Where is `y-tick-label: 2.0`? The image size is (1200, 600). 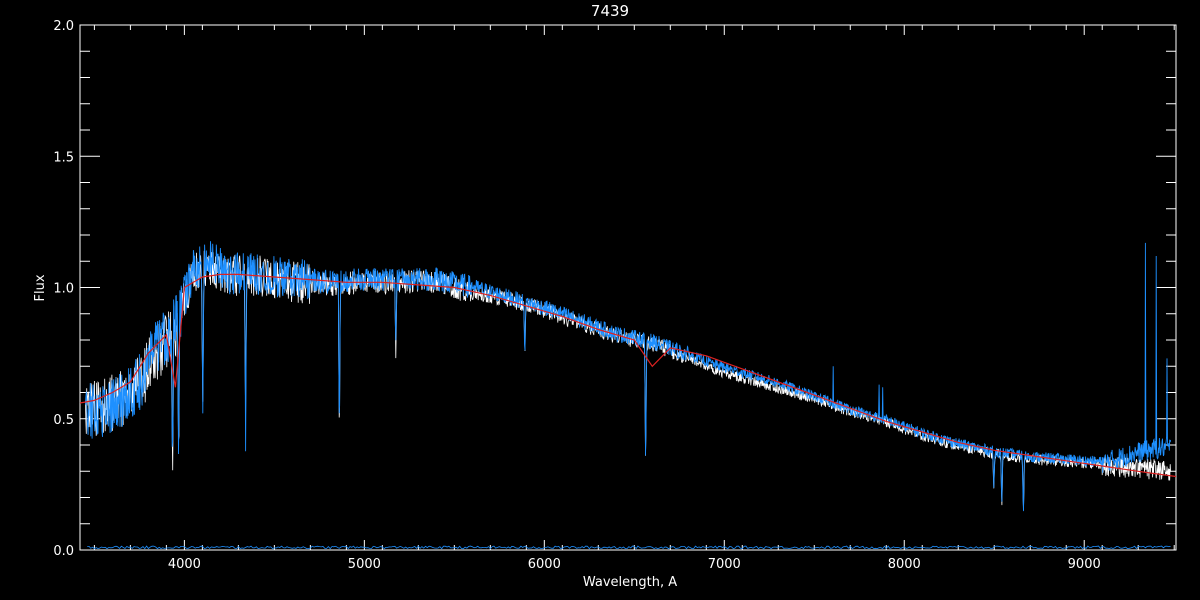 y-tick-label: 2.0 is located at coordinates (63, 26).